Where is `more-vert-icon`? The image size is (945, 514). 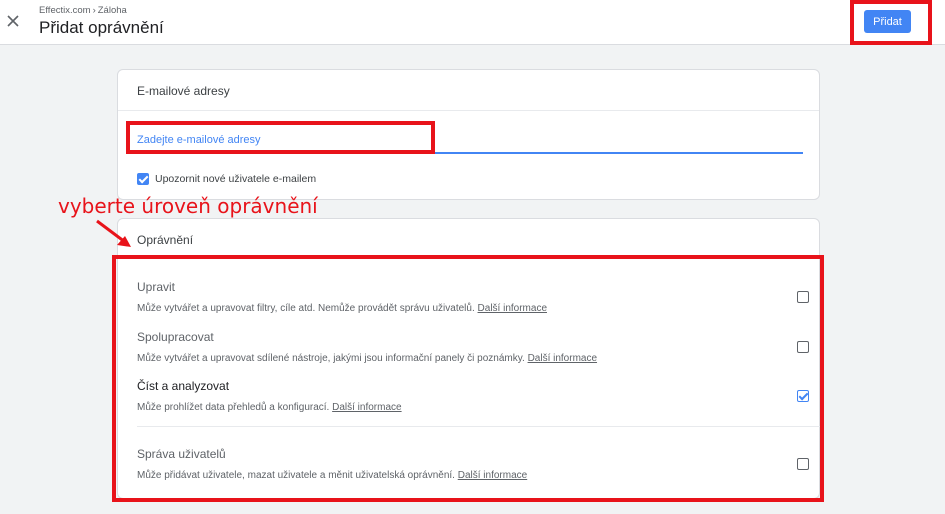 more-vert-icon is located at coordinates (931, 22).